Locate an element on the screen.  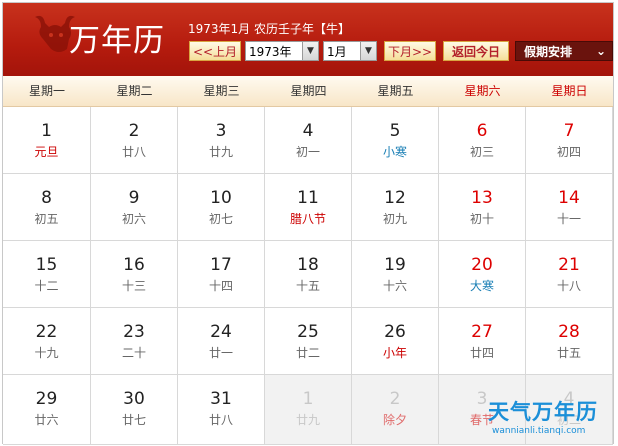
day-number: 28 is located at coordinates (569, 332).